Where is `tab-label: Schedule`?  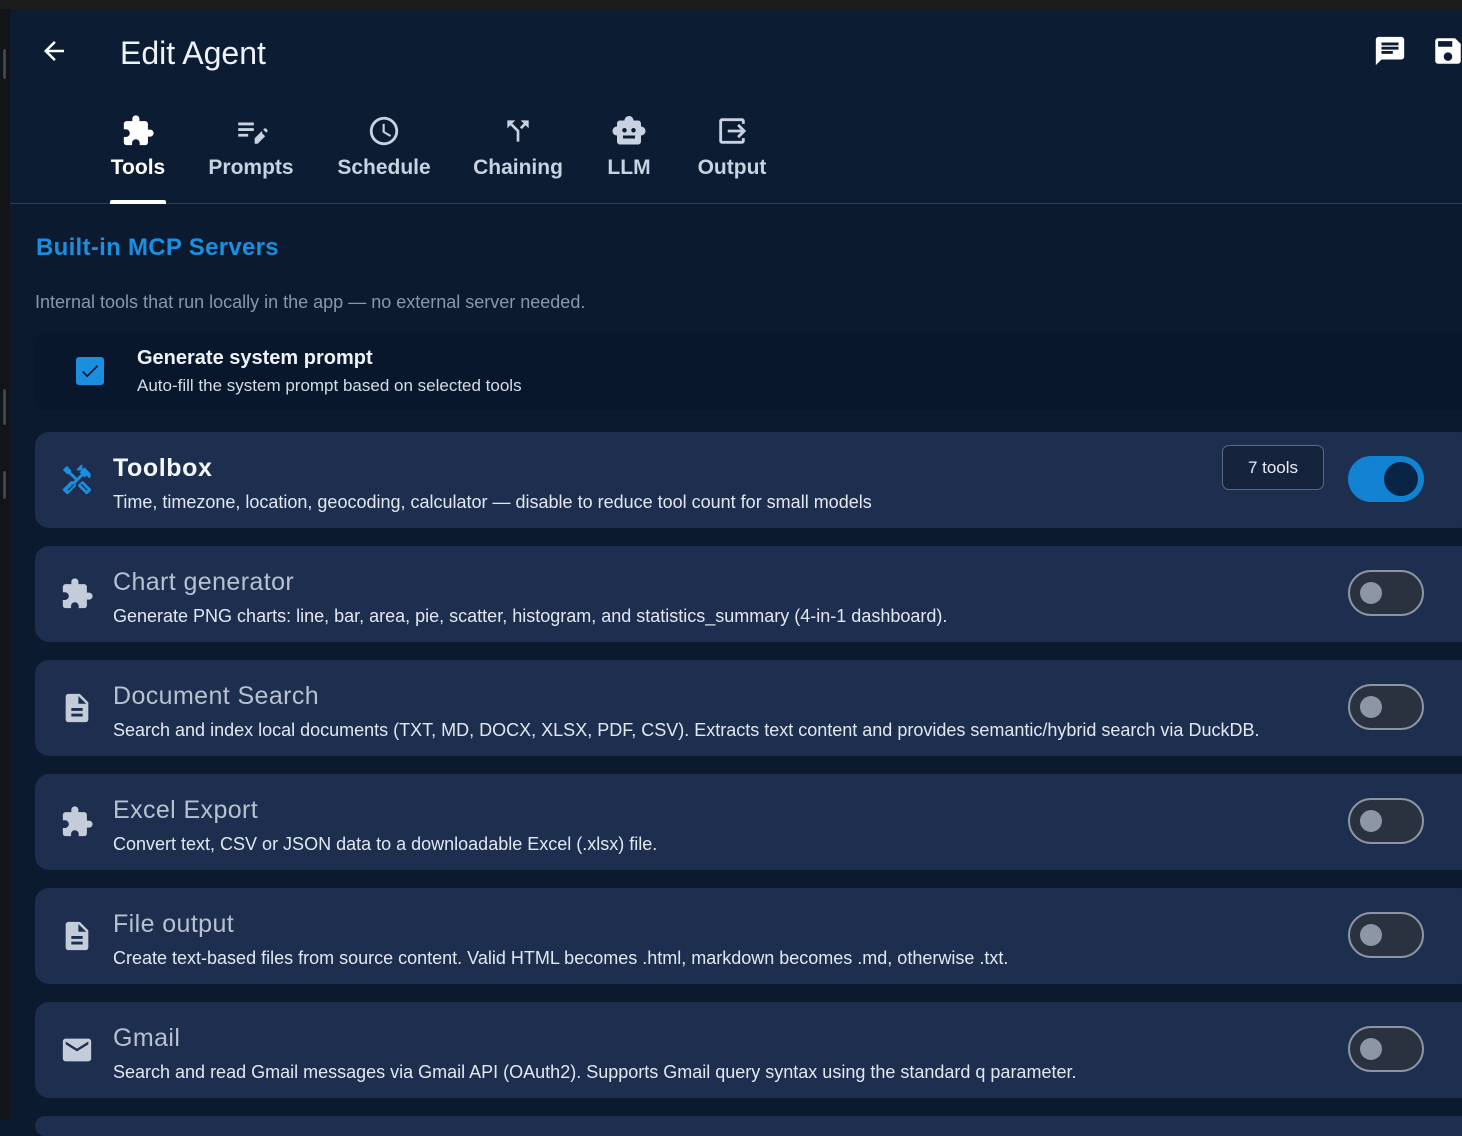
tab-label: Schedule is located at coordinates (384, 167).